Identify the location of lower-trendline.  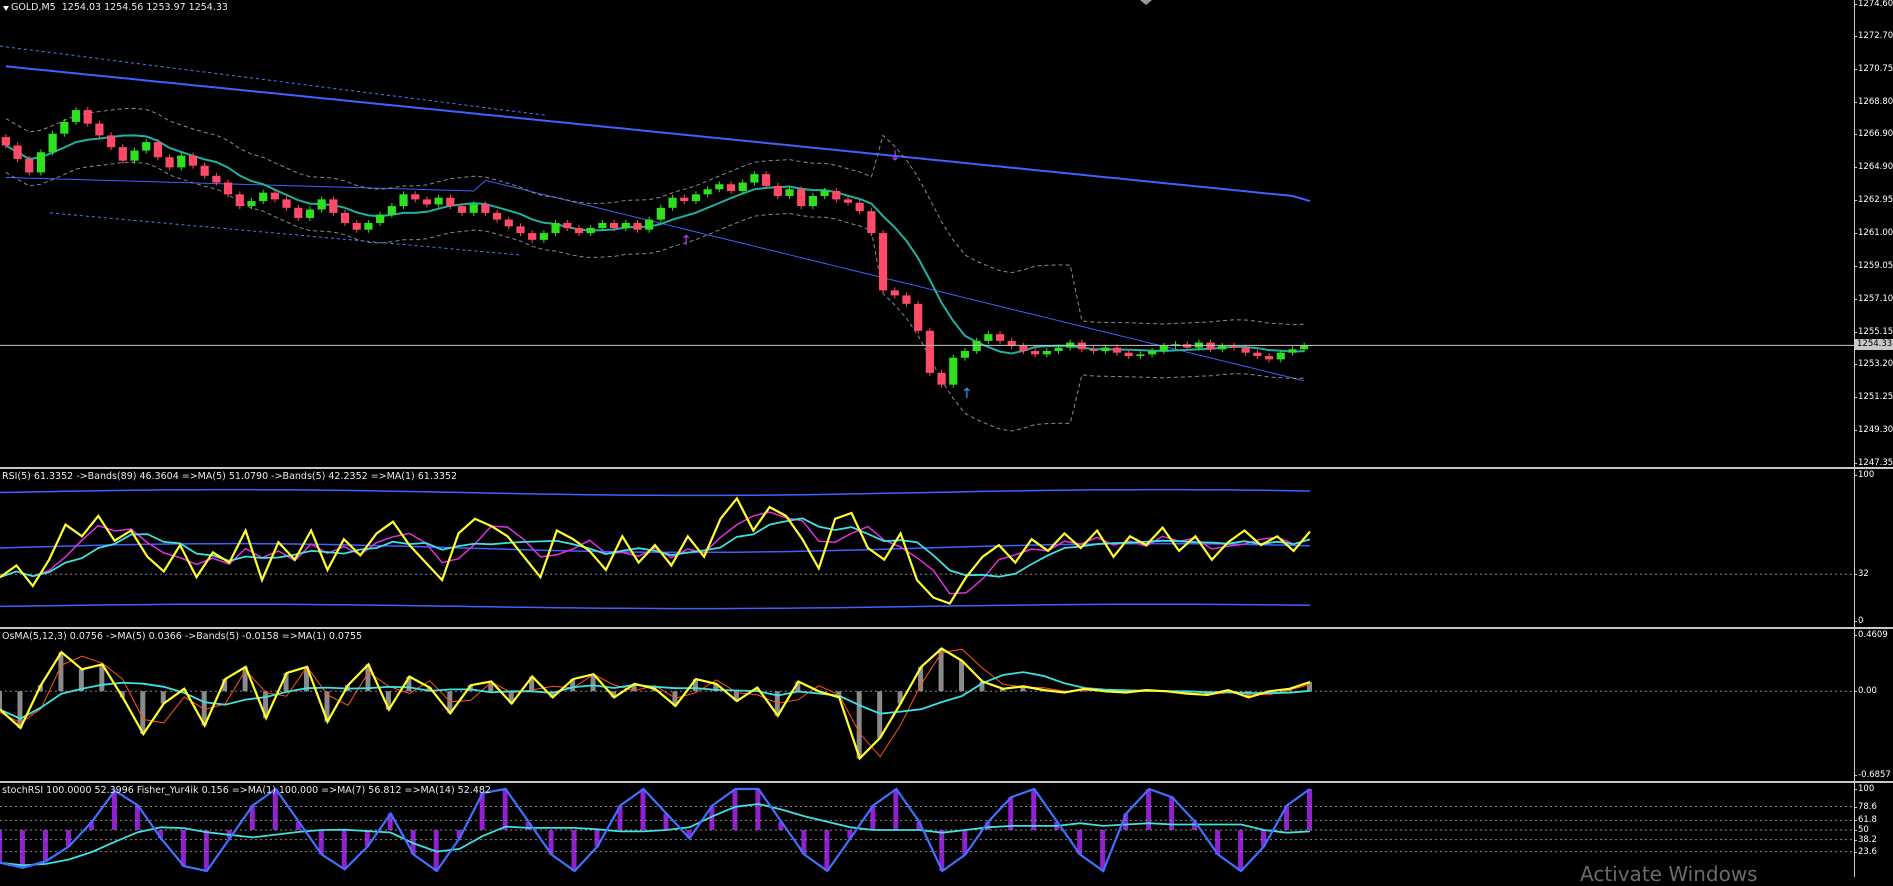
(285, 234).